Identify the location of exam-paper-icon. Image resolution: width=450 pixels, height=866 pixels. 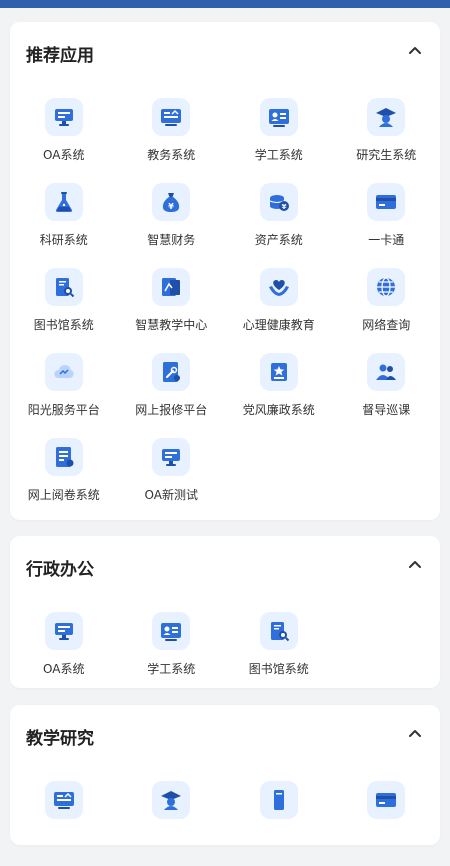
(64, 457).